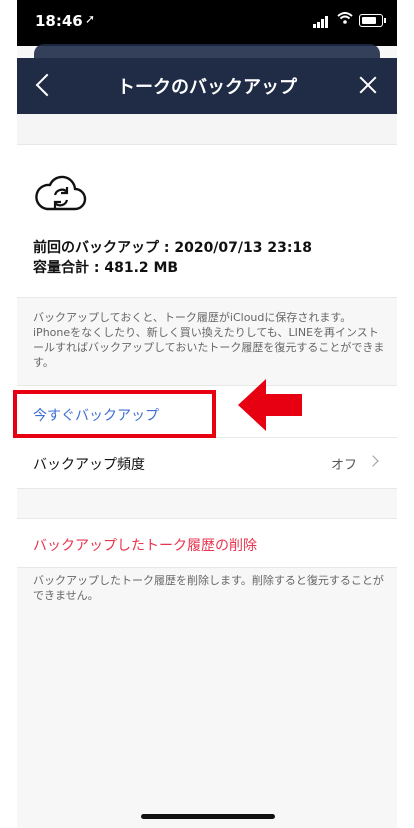 Image resolution: width=414 pixels, height=828 pixels. I want to click on highlight-box, so click(114, 414).